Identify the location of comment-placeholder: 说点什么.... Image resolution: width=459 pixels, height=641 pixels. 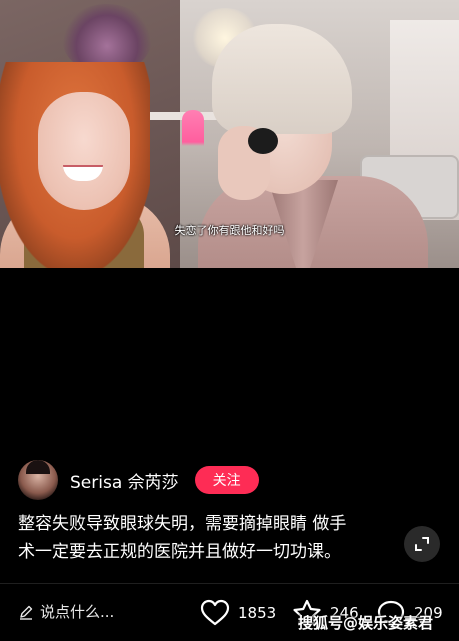
(77, 612).